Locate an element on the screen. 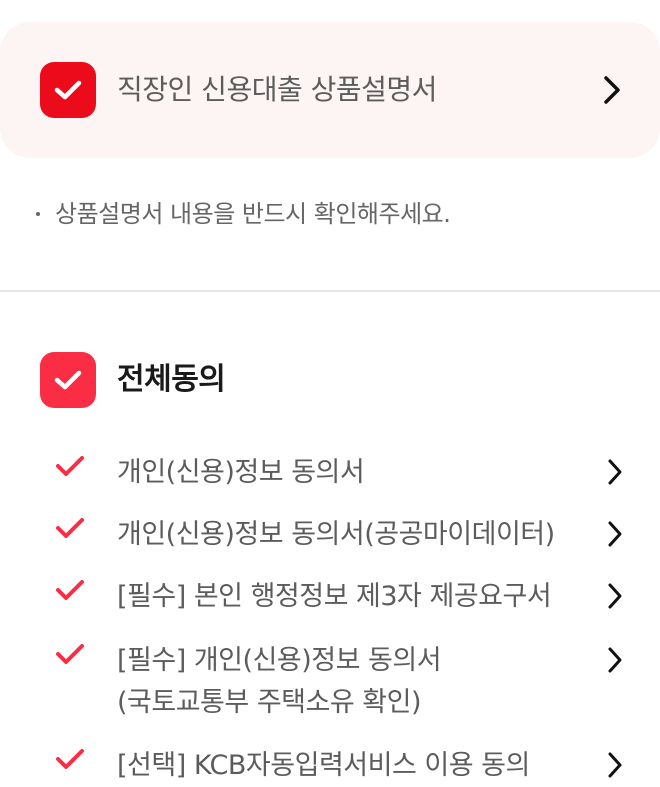 The image size is (660, 787). product-check-box-icon is located at coordinates (68, 90).